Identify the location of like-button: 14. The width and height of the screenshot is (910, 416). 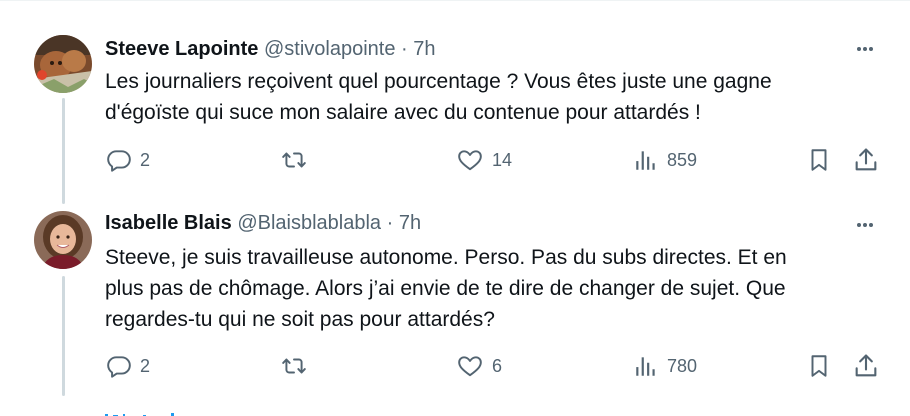
(484, 160).